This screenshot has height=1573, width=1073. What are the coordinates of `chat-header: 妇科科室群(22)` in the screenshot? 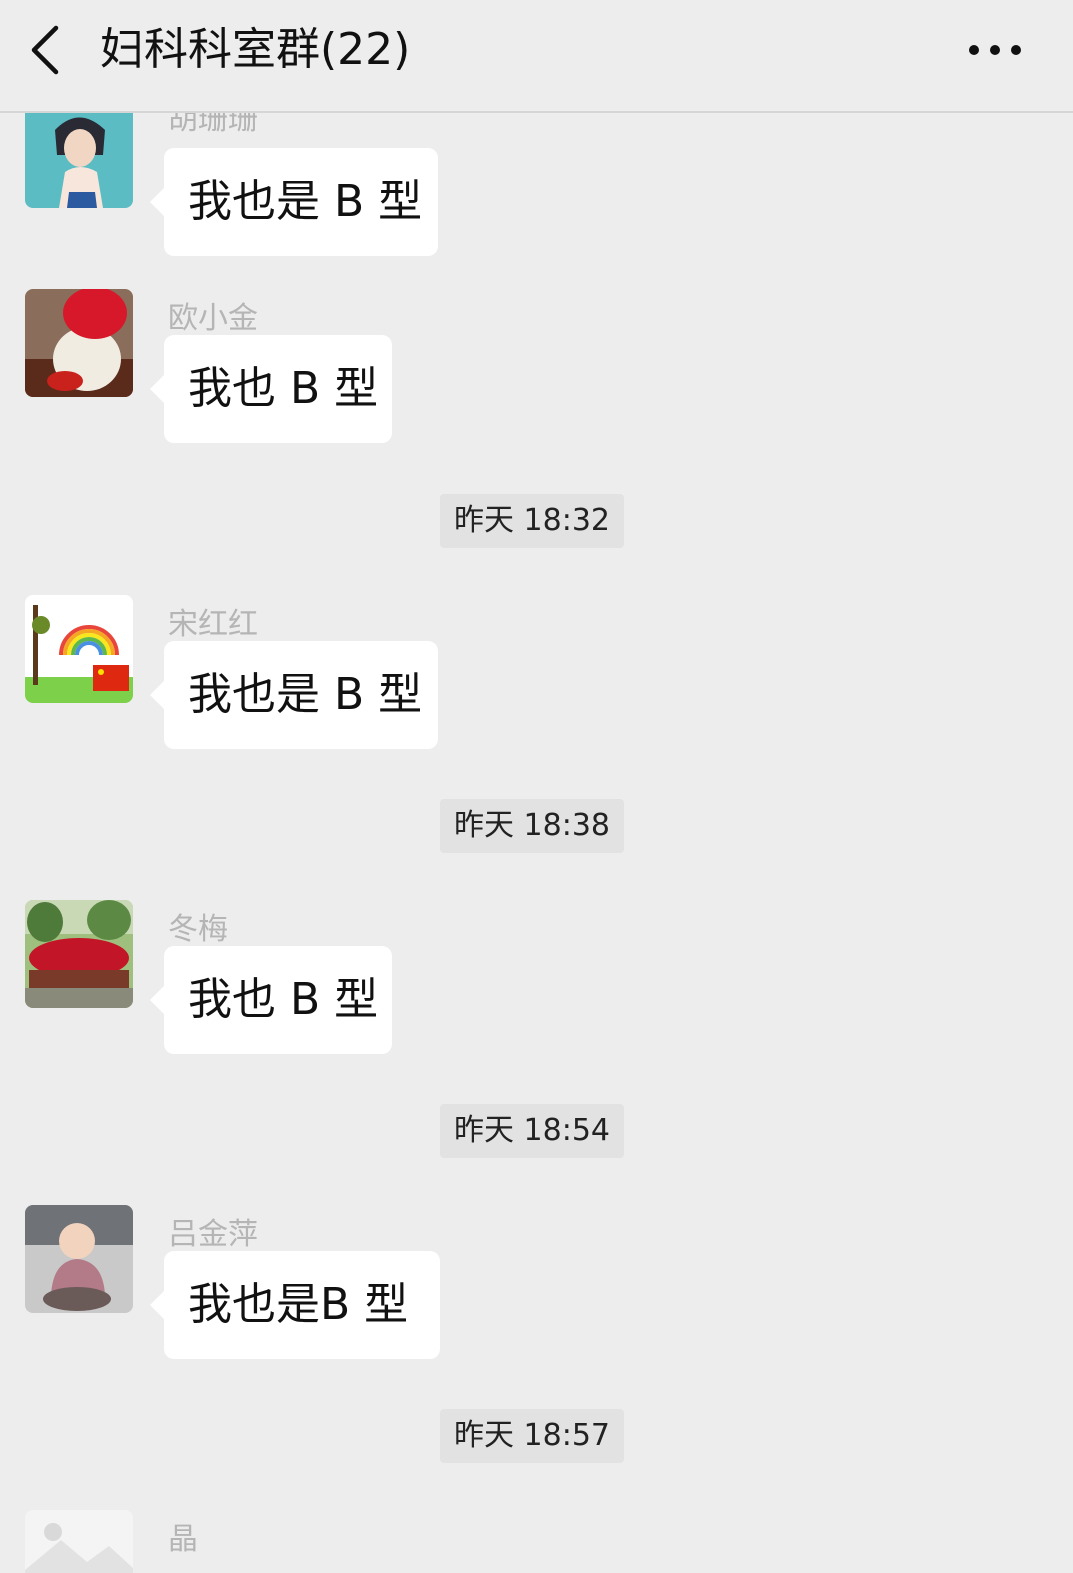 It's located at (536, 56).